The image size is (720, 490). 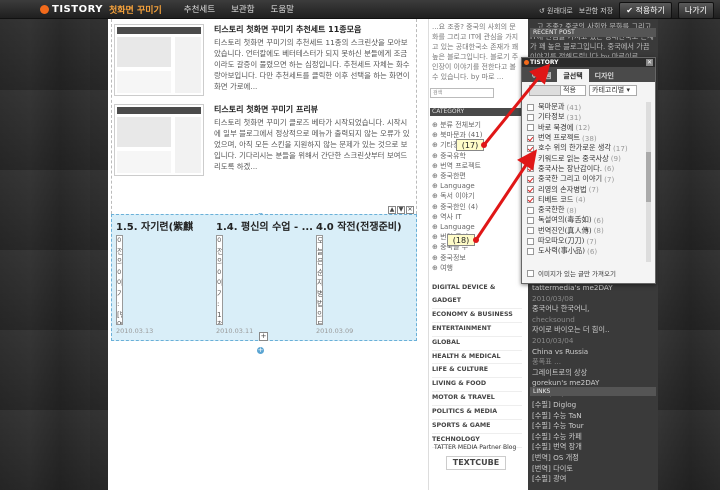 I want to click on category-option: 독설여의(毒舌如) (6), so click(x=588, y=220).